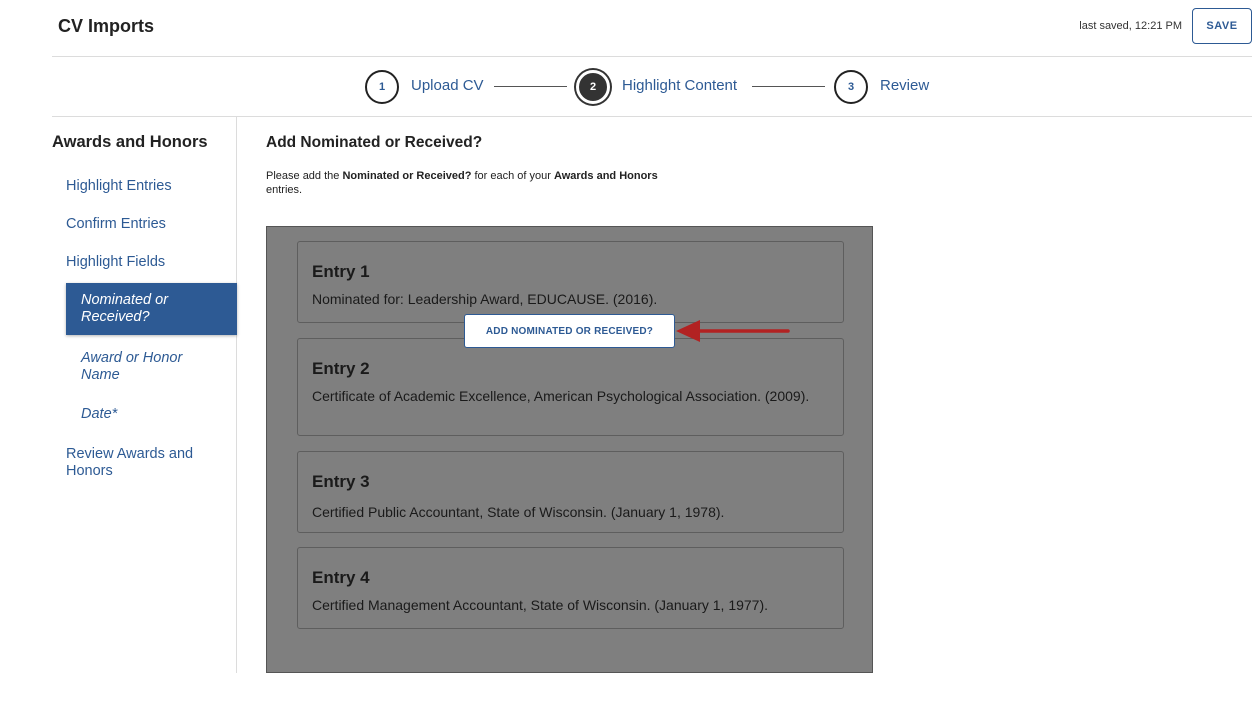  I want to click on step-3-circle: 3, so click(851, 87).